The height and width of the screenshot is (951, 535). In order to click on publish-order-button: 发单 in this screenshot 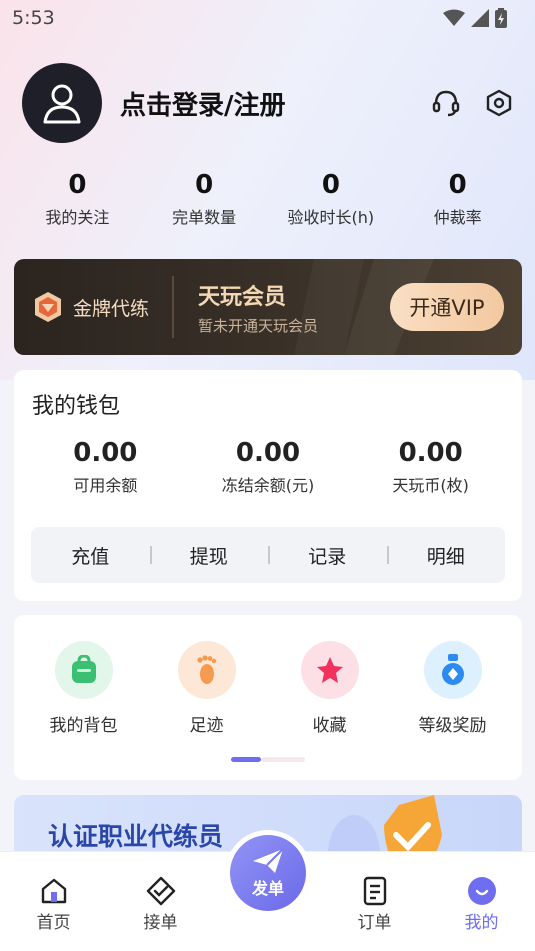, I will do `click(268, 873)`.